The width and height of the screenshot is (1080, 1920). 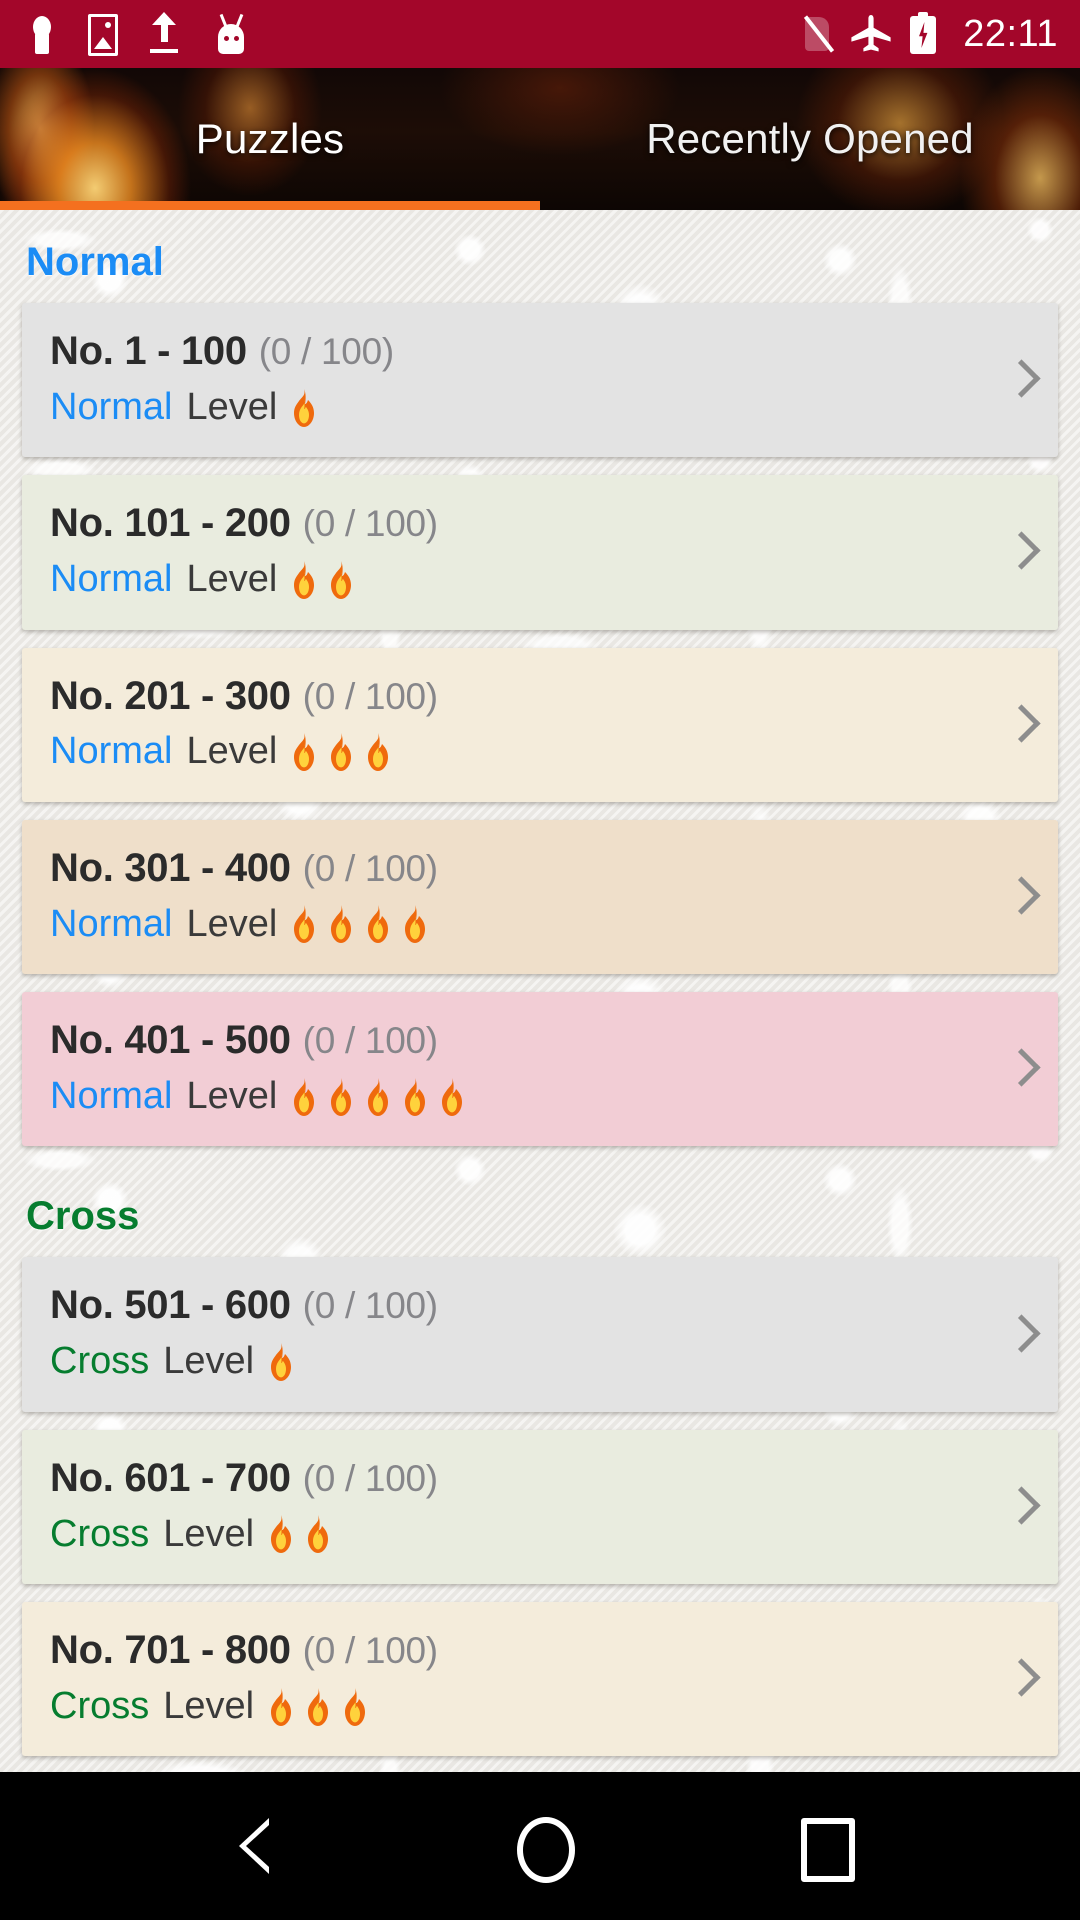 What do you see at coordinates (519, 523) in the screenshot?
I see `card-title-row: No. 101 - 200 (0 / 100)` at bounding box center [519, 523].